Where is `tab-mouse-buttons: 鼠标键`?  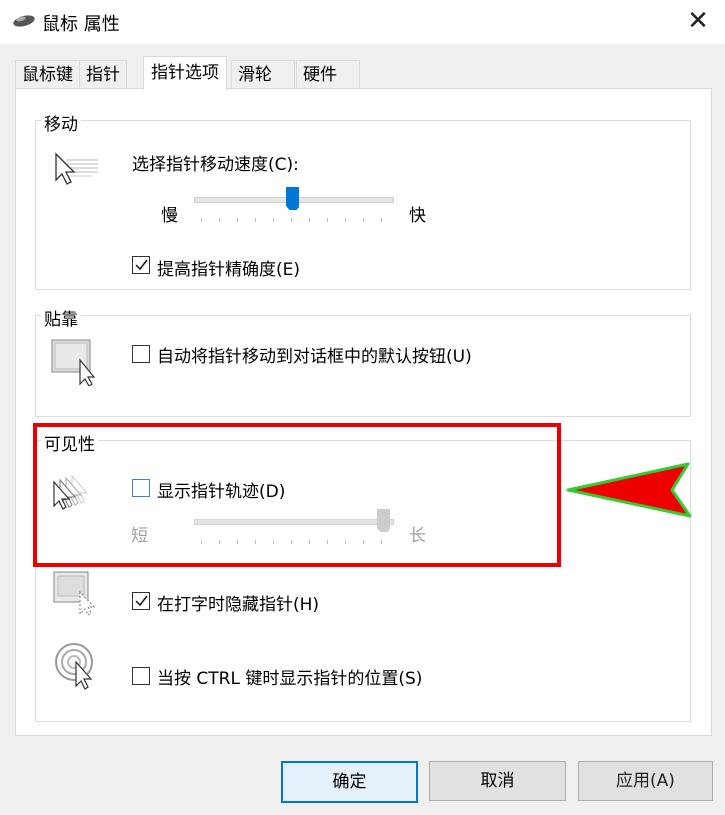 tab-mouse-buttons: 鼠标键 is located at coordinates (47, 74).